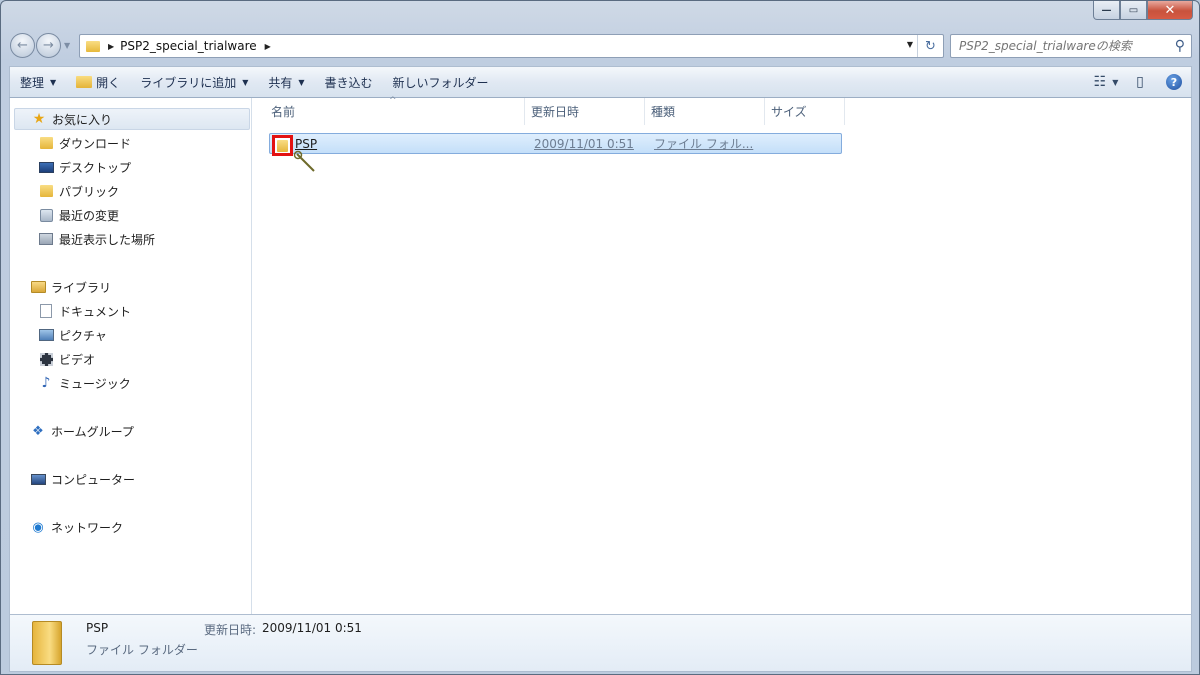 Image resolution: width=1200 pixels, height=675 pixels. I want to click on forward-button: →, so click(48, 45).